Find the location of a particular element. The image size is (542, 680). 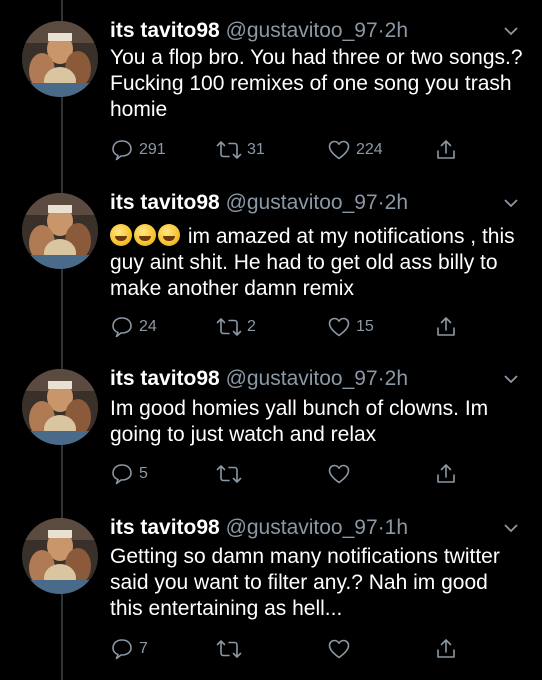

reply-count: 24 is located at coordinates (148, 326).